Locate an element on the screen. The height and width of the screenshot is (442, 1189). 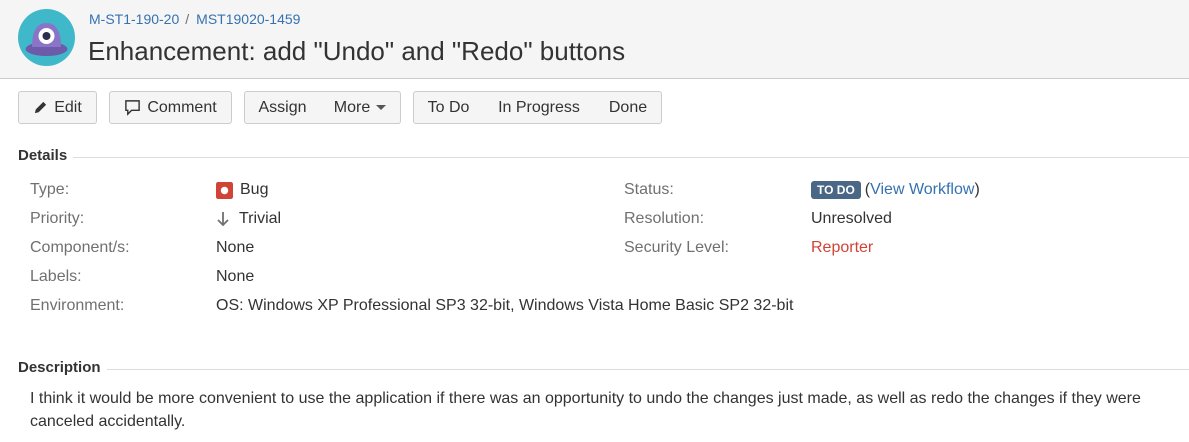
in-progress-button-label: In Progress is located at coordinates (539, 107).